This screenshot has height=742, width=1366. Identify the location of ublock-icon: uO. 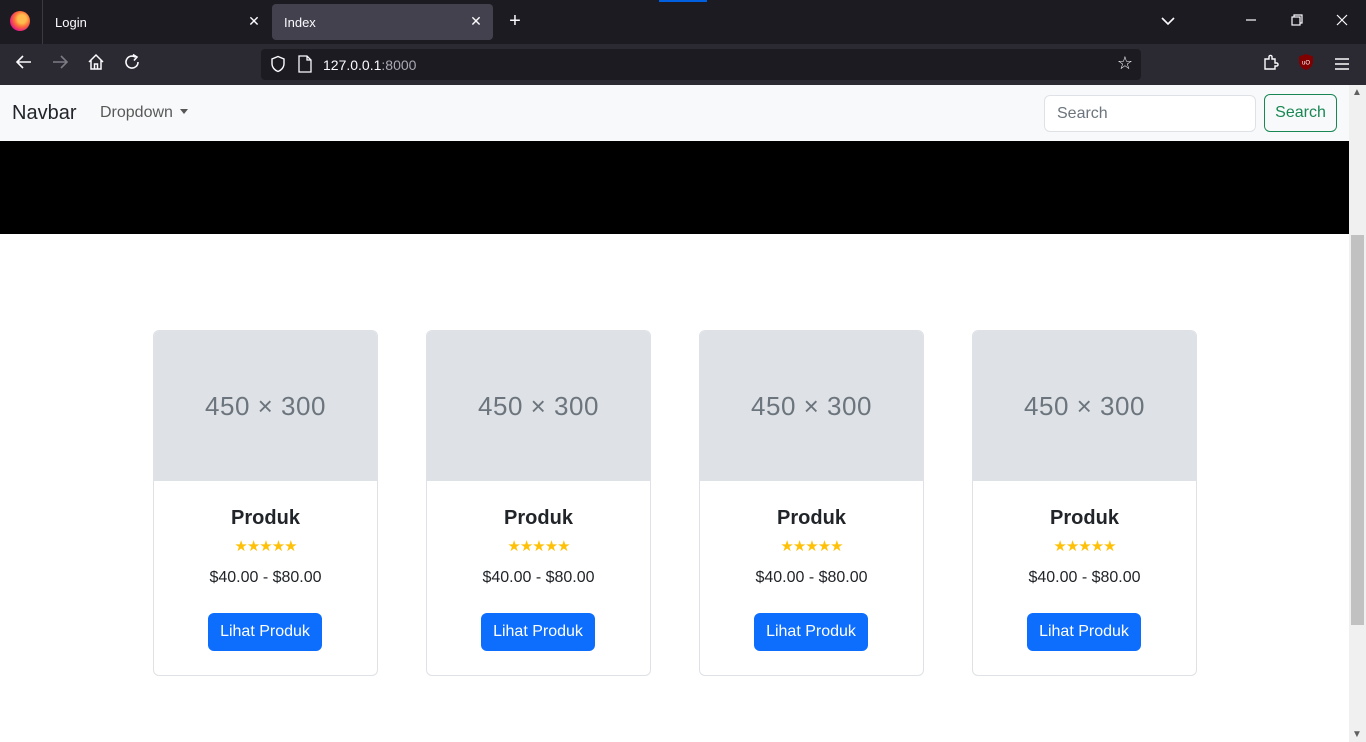
(1306, 65).